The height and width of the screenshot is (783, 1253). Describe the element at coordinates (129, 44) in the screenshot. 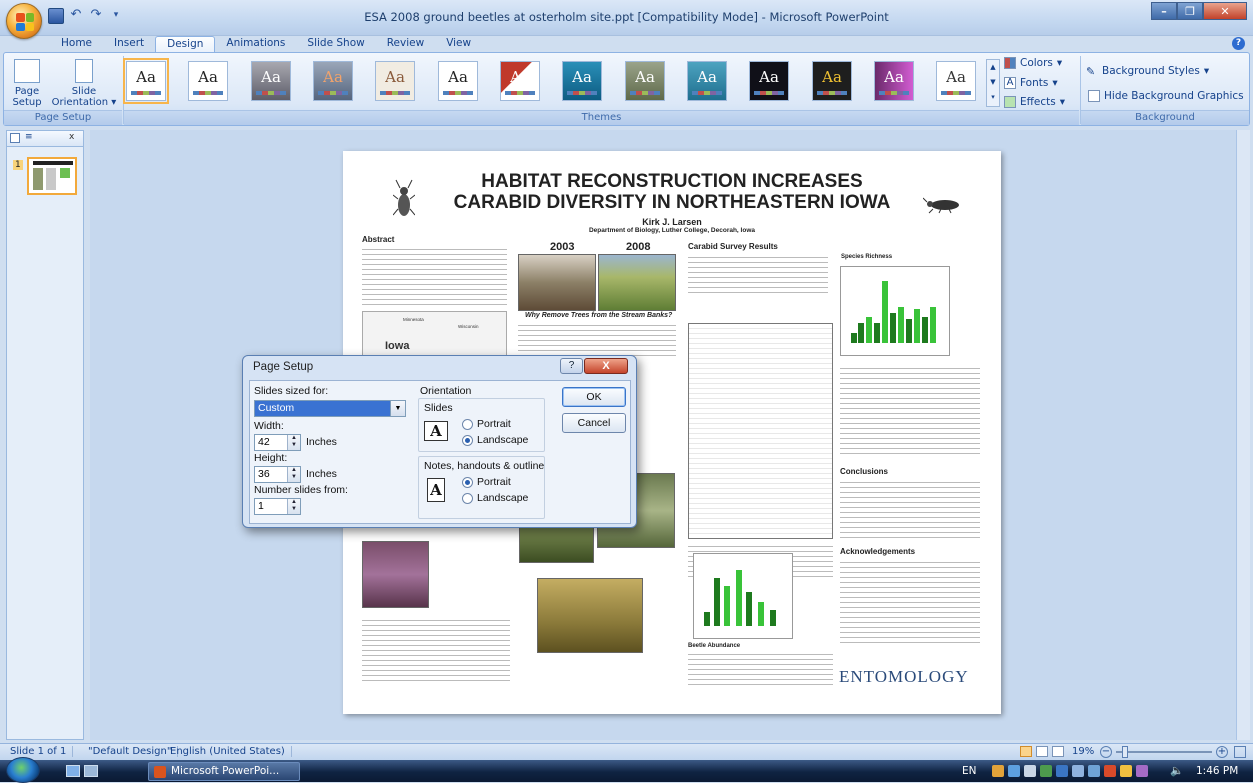

I see `tab-insert: Insert` at that location.